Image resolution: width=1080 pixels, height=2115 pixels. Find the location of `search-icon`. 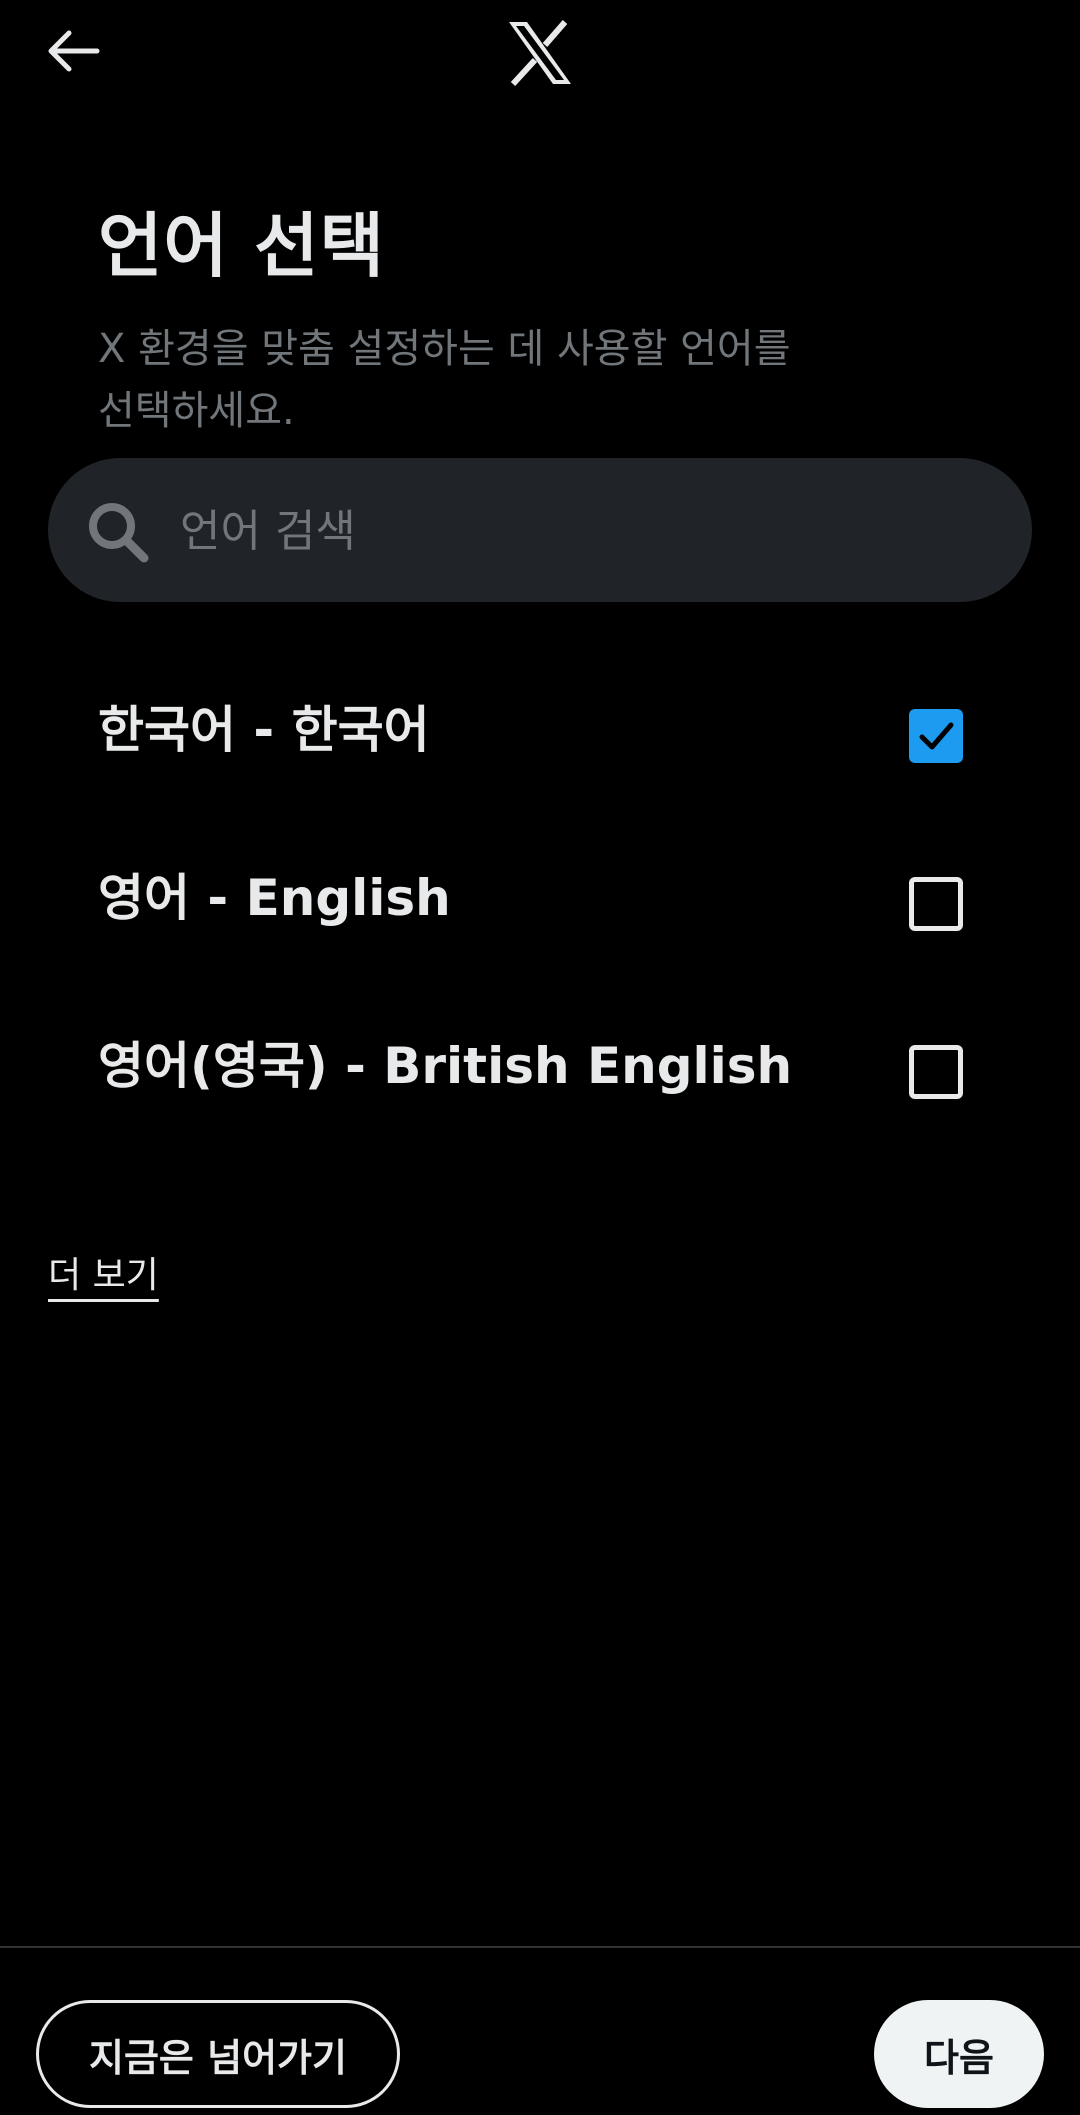

search-icon is located at coordinates (118, 532).